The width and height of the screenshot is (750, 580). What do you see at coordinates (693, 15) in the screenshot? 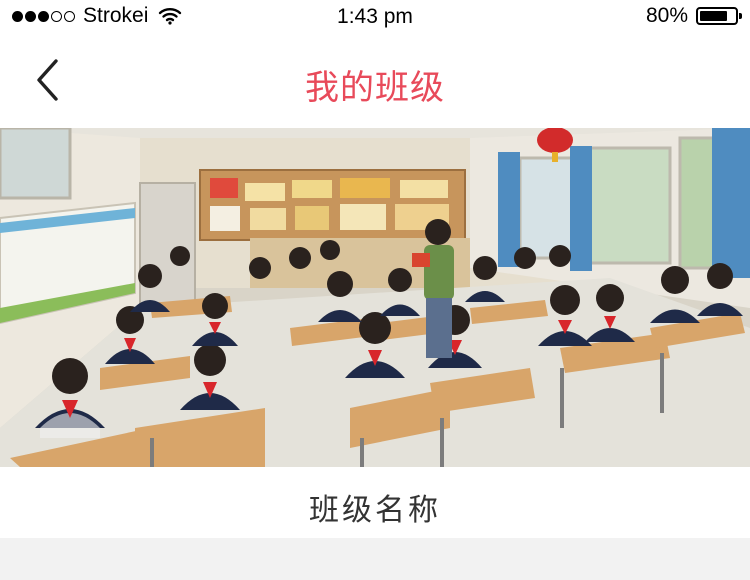
I see `status-right: 80%` at bounding box center [693, 15].